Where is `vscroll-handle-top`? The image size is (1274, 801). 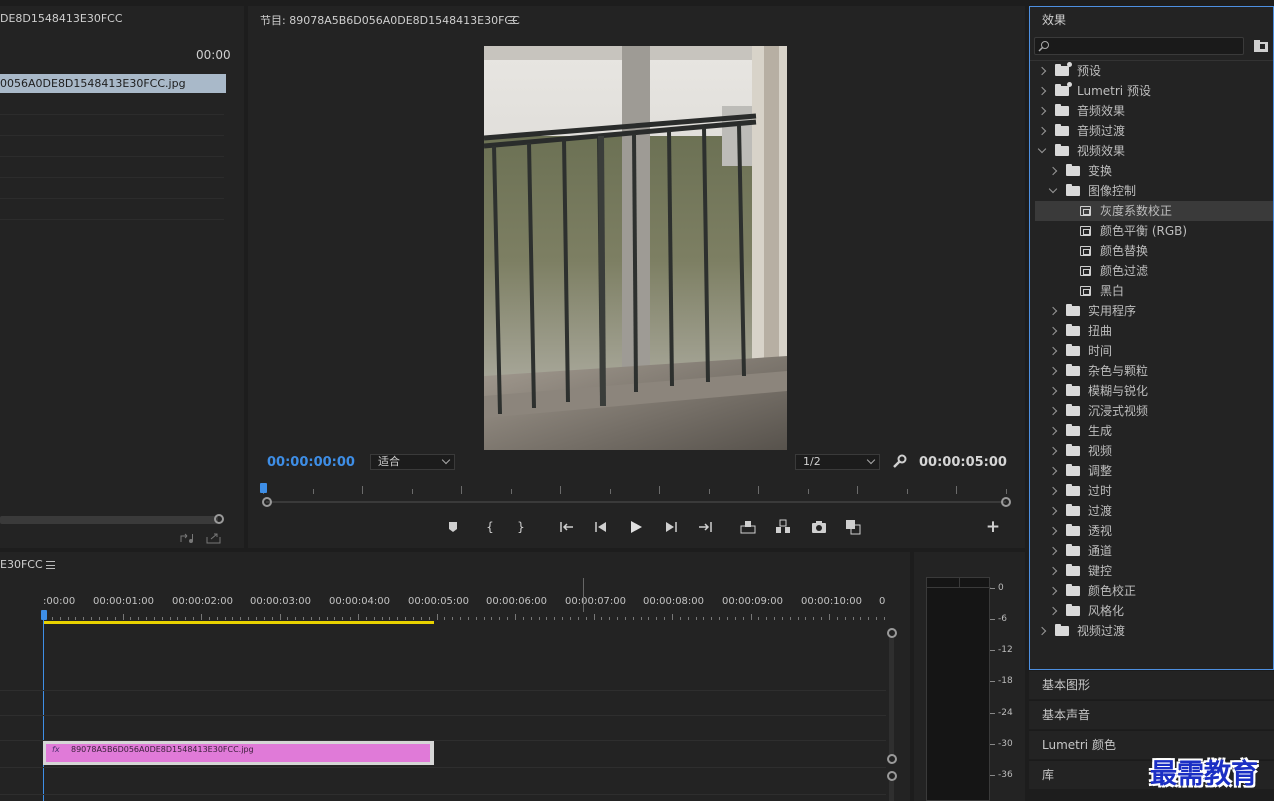 vscroll-handle-top is located at coordinates (892, 633).